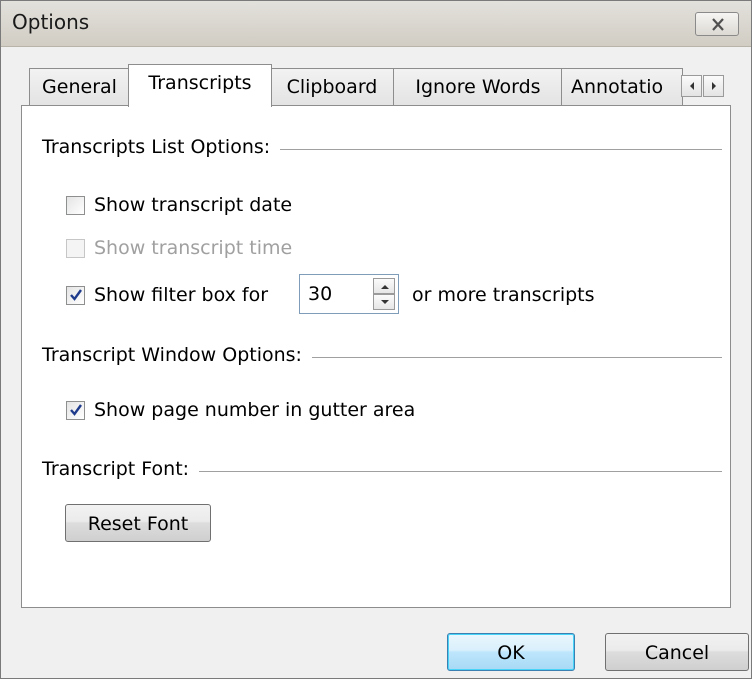  I want to click on show-filter-box-row: Show filter box for, so click(191, 297).